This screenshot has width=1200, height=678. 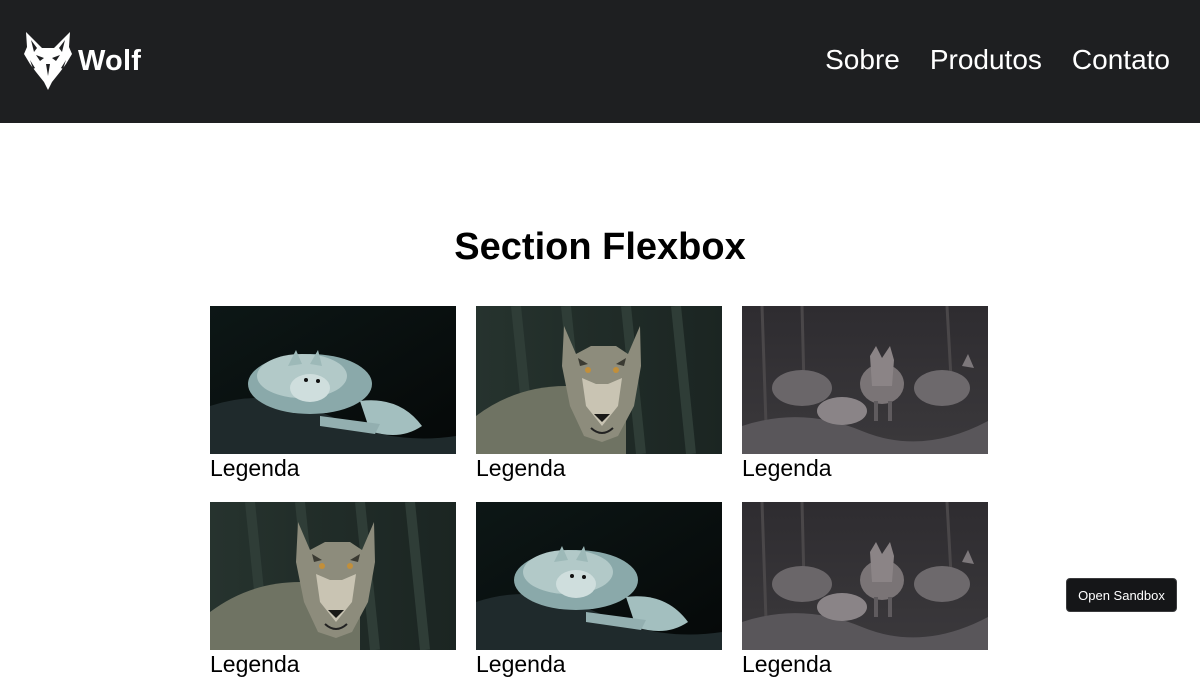 I want to click on main-nav: Sobre Produtos Contato, so click(x=997, y=60).